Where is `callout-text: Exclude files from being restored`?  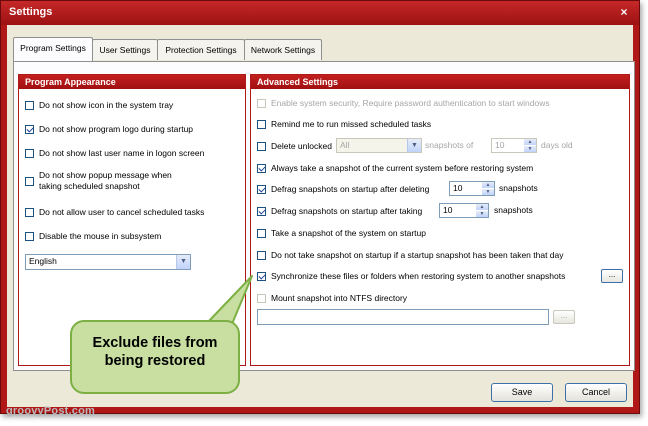
callout-text: Exclude files from being restored is located at coordinates (155, 352).